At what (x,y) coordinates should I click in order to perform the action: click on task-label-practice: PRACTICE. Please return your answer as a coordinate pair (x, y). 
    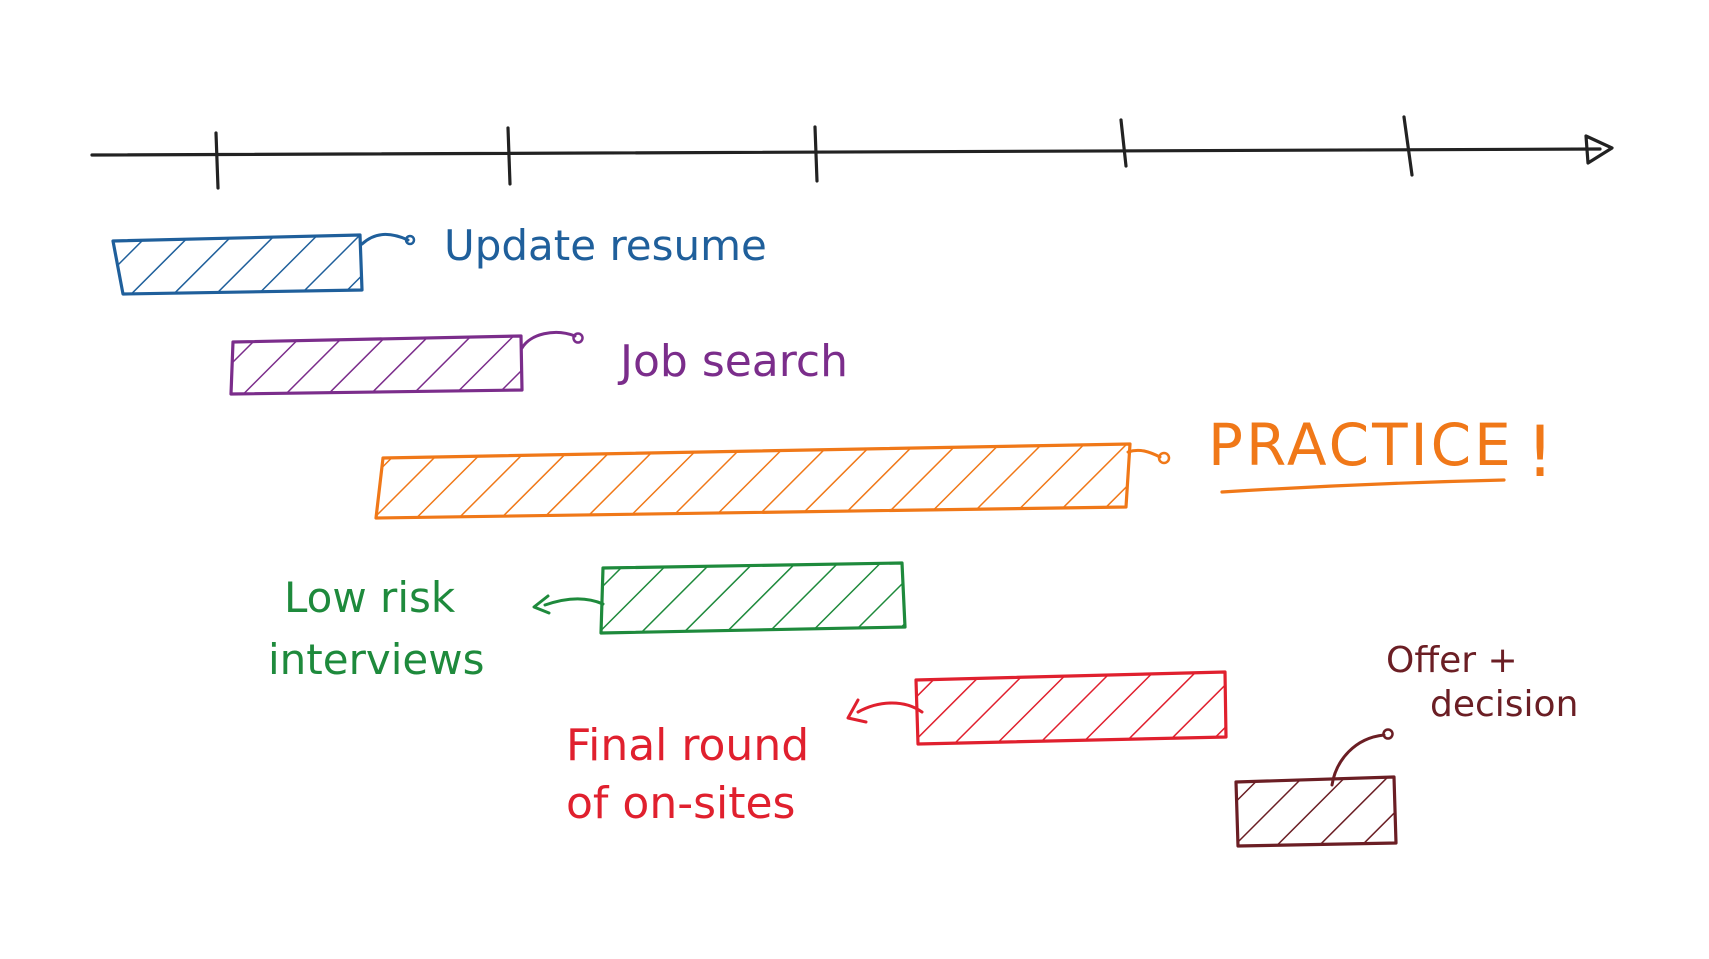
    Looking at the image, I should click on (1361, 445).